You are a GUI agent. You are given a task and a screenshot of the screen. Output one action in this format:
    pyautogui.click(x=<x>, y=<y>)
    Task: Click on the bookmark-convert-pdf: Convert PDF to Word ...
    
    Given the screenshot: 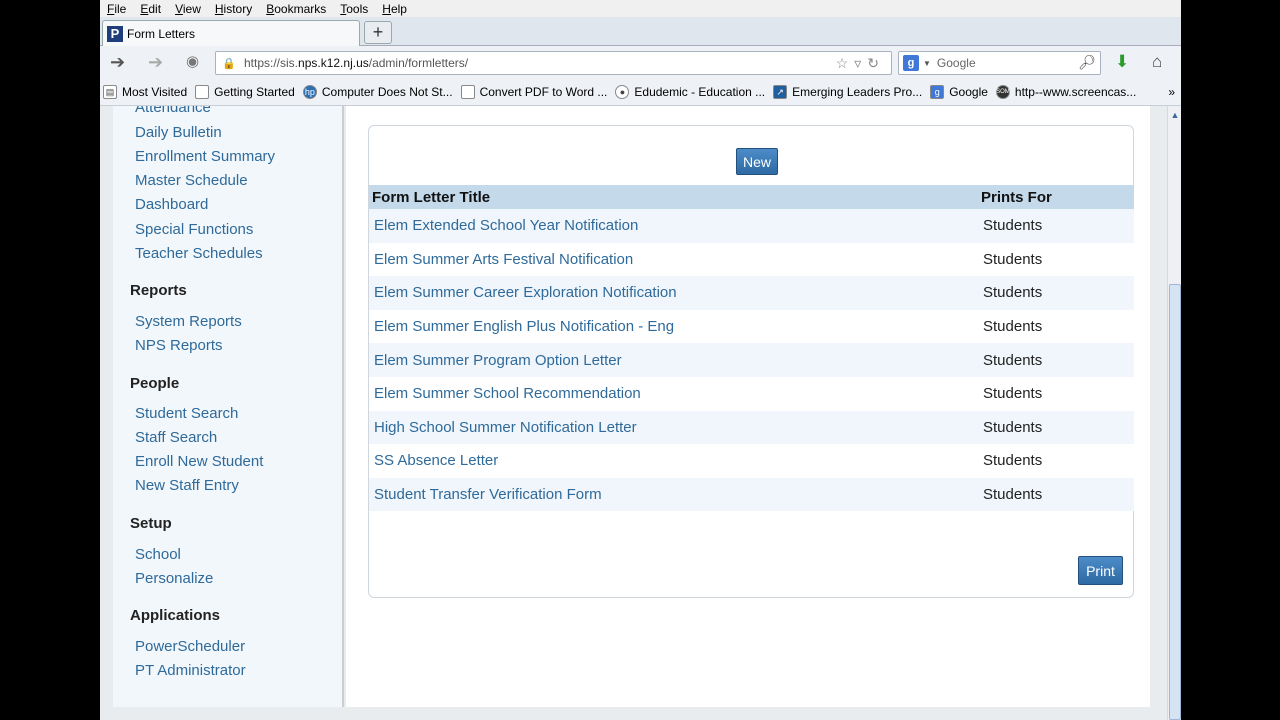 What is the action you would take?
    pyautogui.click(x=533, y=92)
    